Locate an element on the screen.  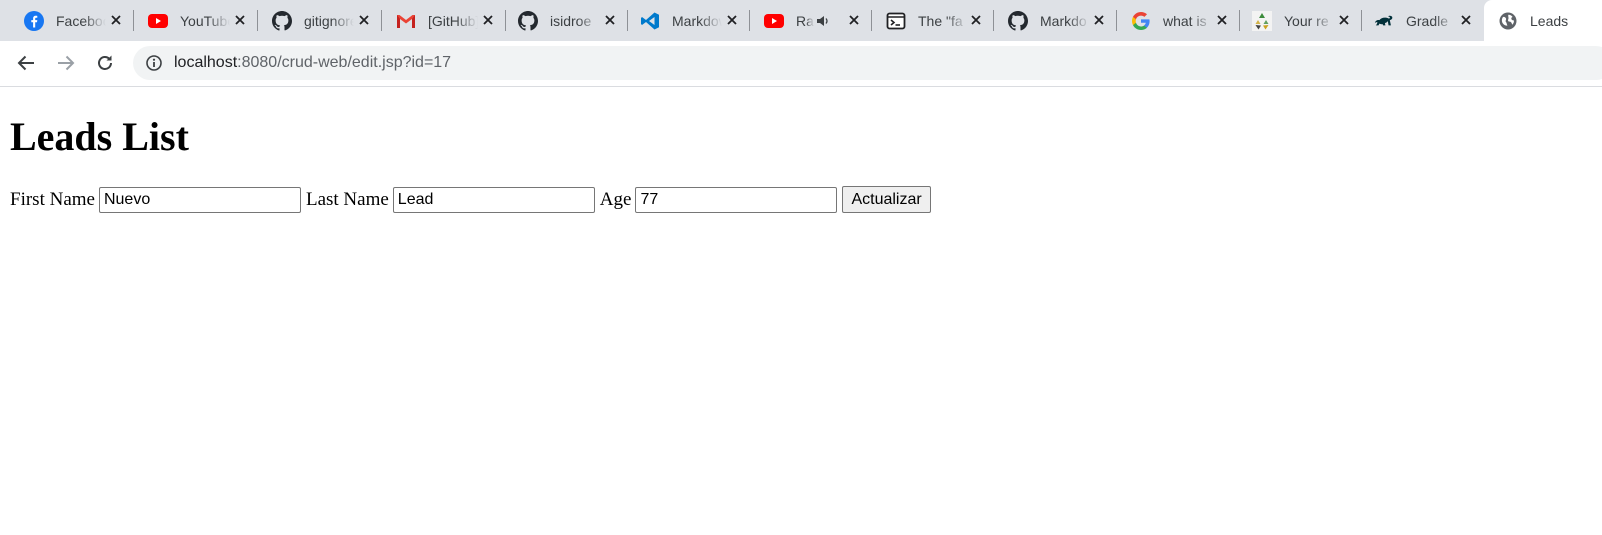
tab-gradle: Gradle is located at coordinates (1423, 20).